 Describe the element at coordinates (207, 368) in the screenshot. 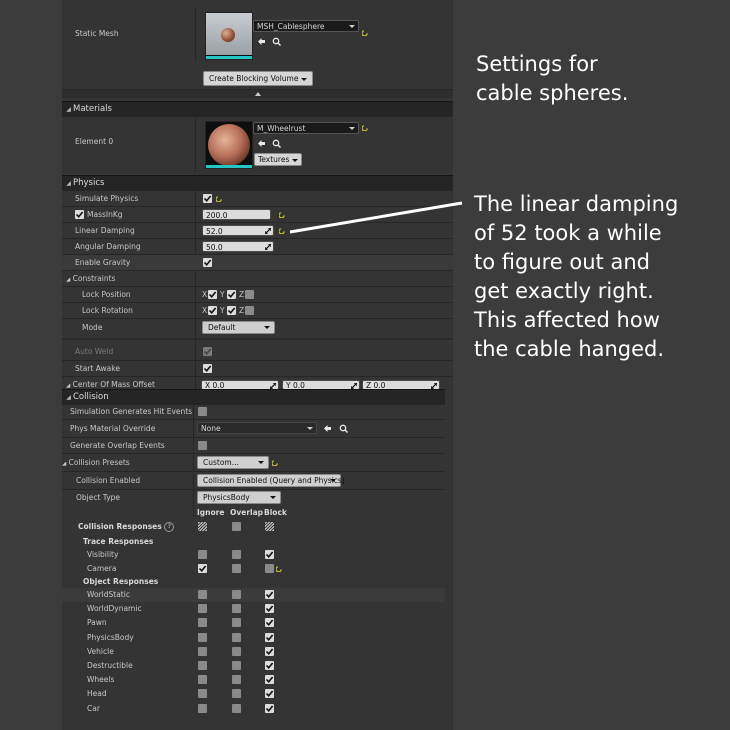

I see `start-awake-checkbox` at that location.